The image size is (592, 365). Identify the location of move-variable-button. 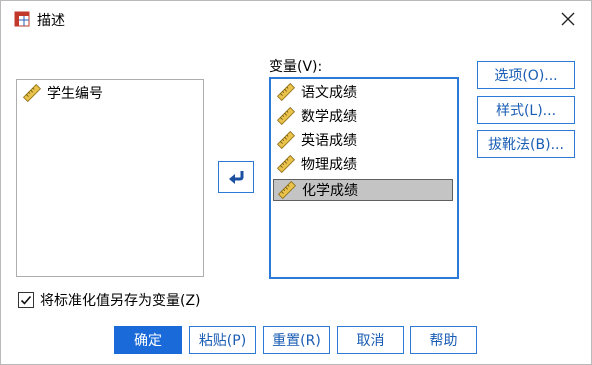
(236, 177).